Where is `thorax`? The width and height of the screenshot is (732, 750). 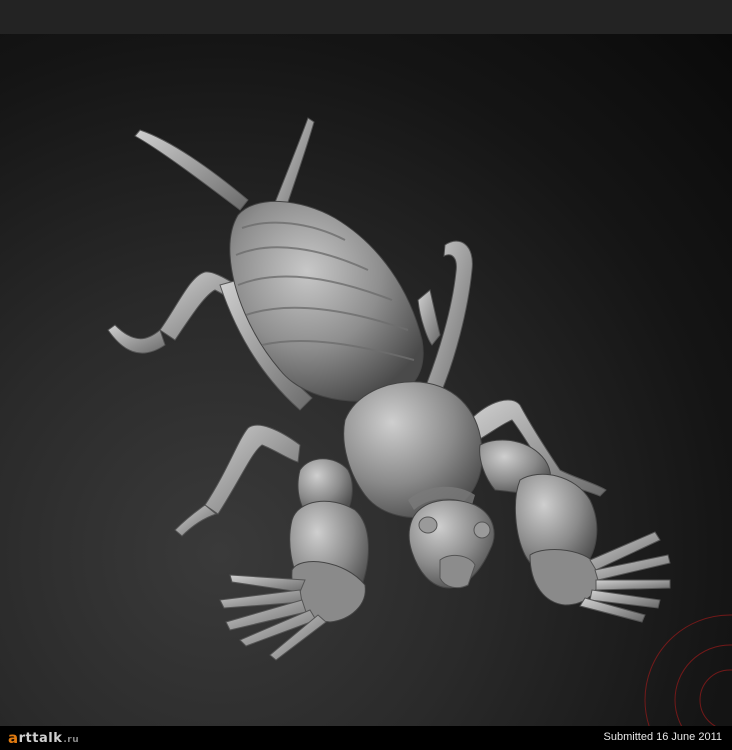 thorax is located at coordinates (413, 450).